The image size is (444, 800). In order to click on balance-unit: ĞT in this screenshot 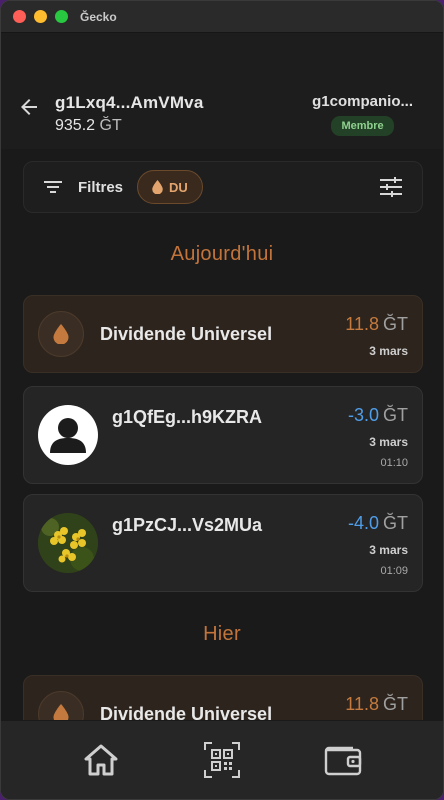, I will do `click(110, 125)`.